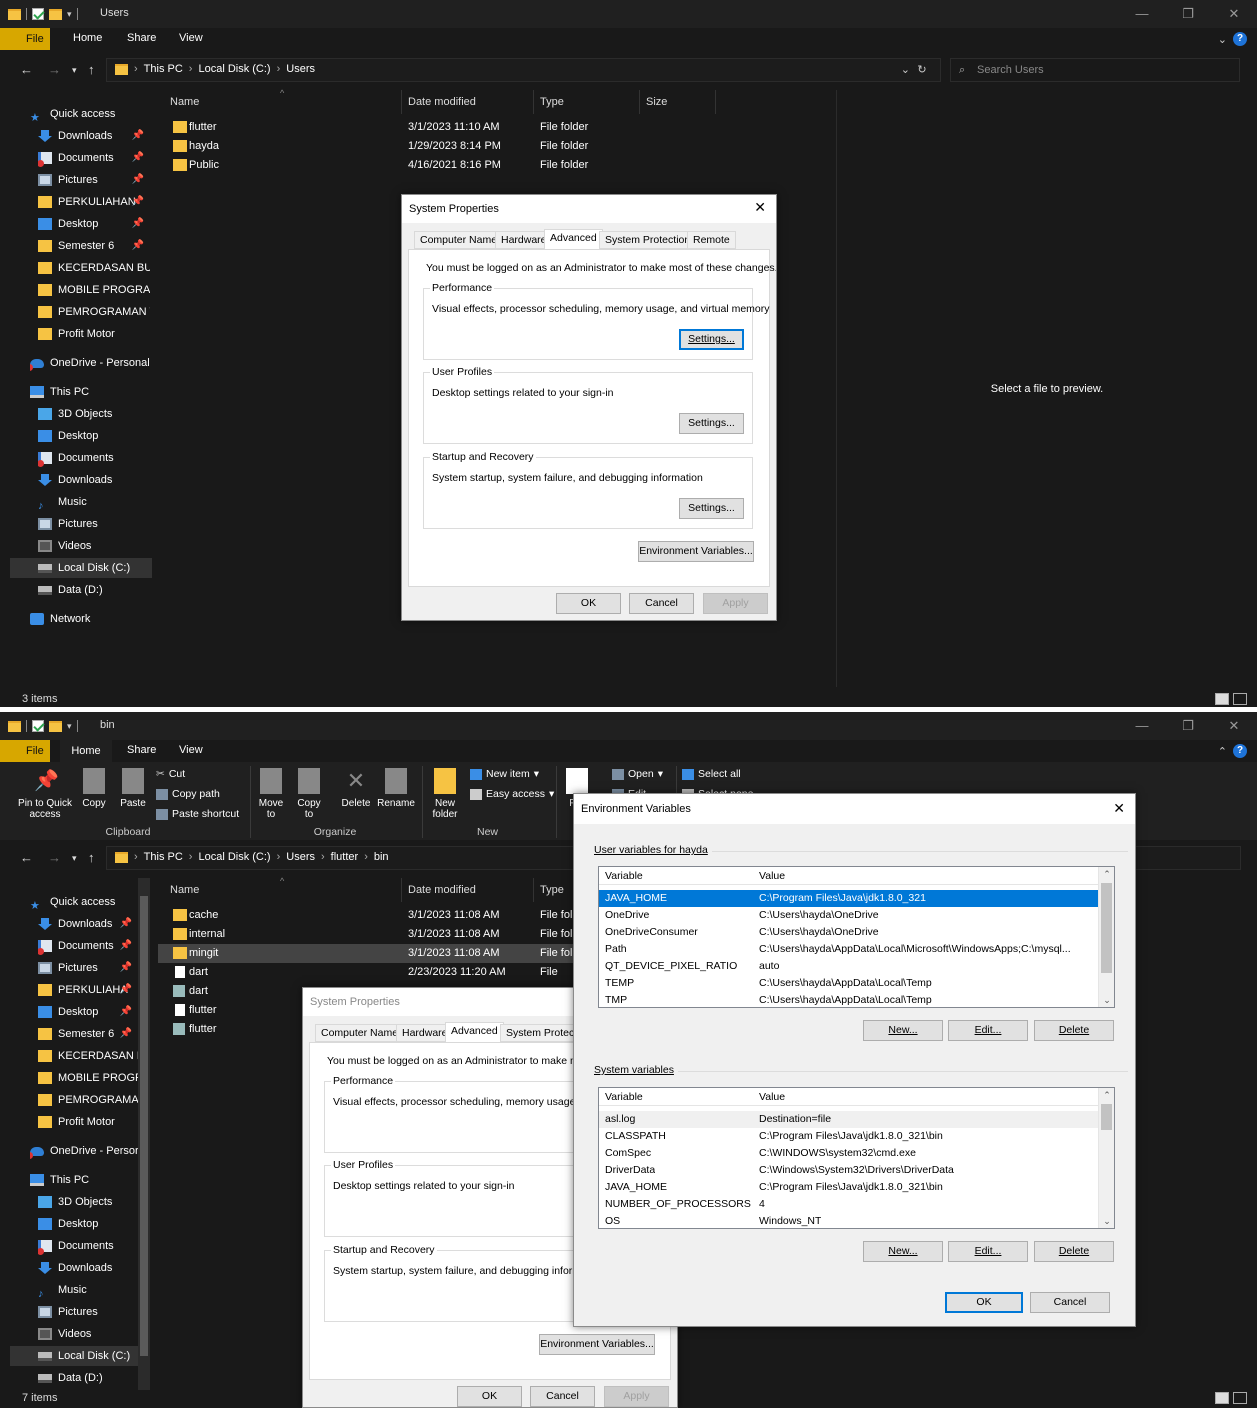 This screenshot has width=1257, height=1408. Describe the element at coordinates (94, 524) in the screenshot. I see `nav-pc-pictures: Pictures` at that location.